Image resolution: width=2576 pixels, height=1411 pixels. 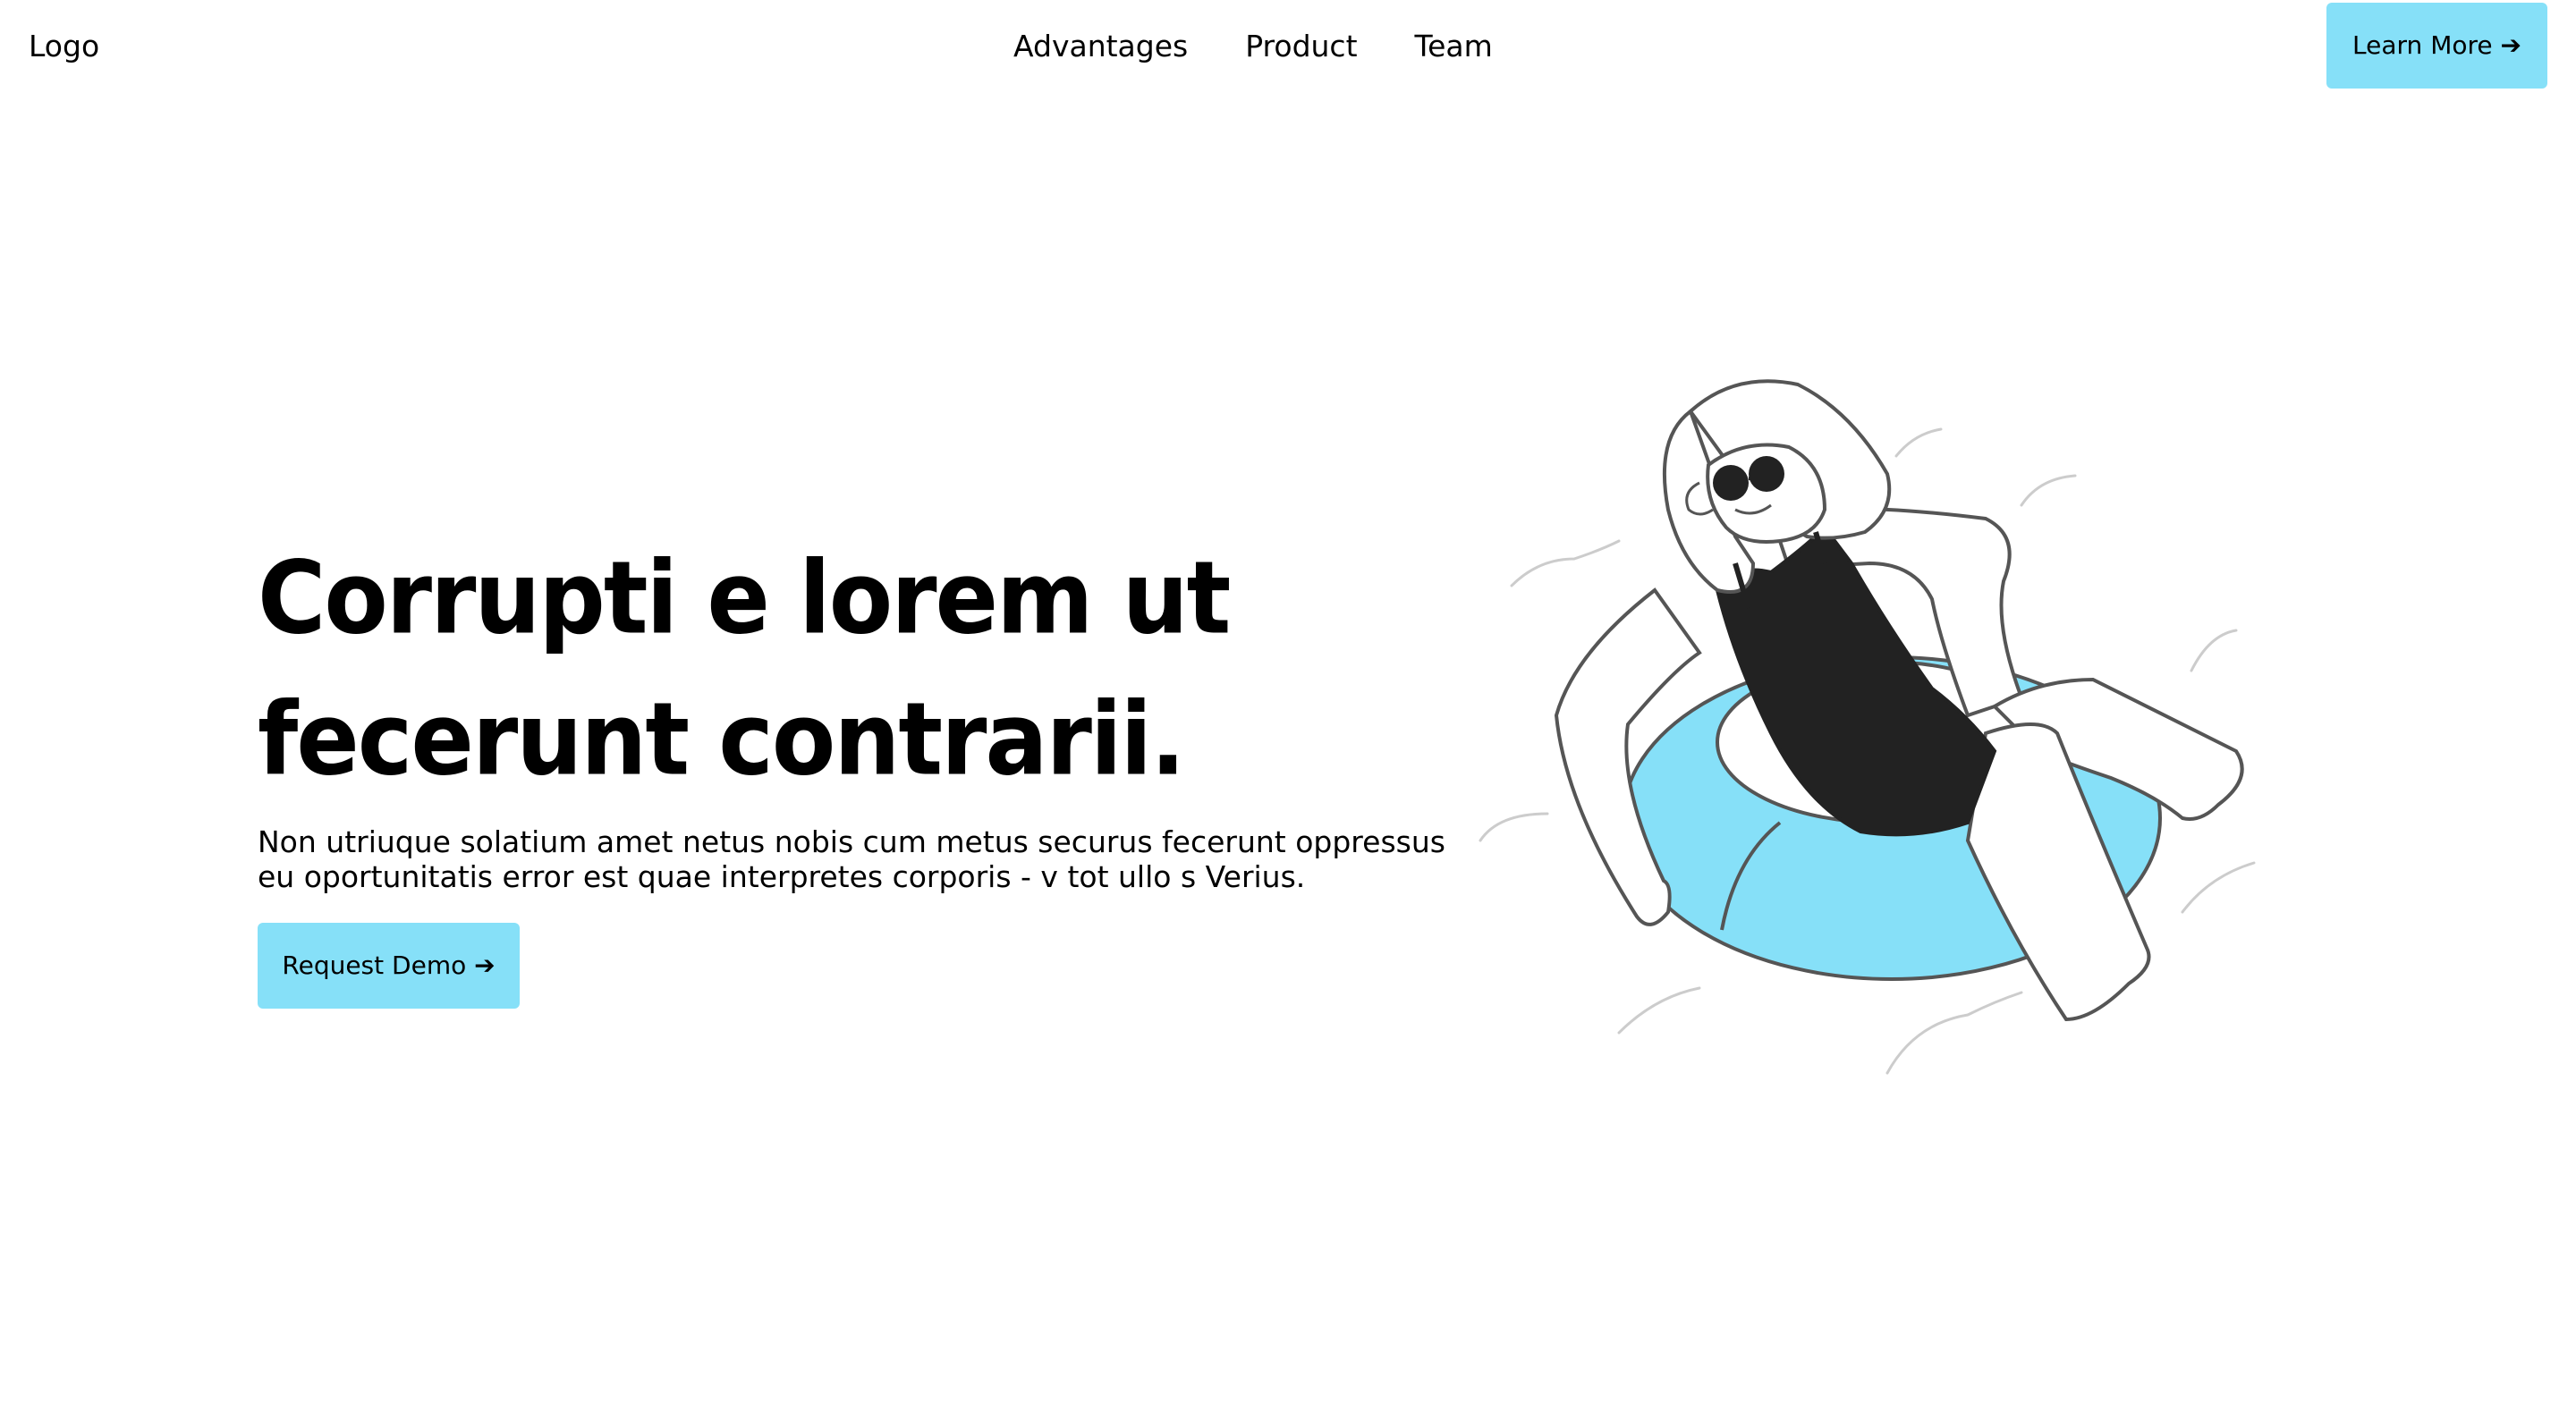 I want to click on nav-link-product: Product, so click(x=1301, y=46).